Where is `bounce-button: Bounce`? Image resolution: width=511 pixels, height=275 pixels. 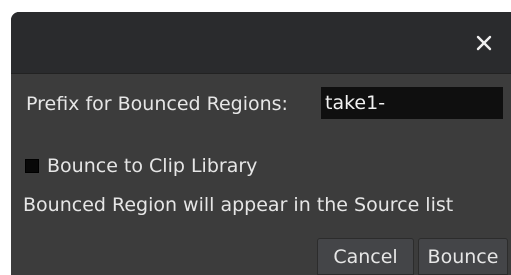 bounce-button: Bounce is located at coordinates (463, 256).